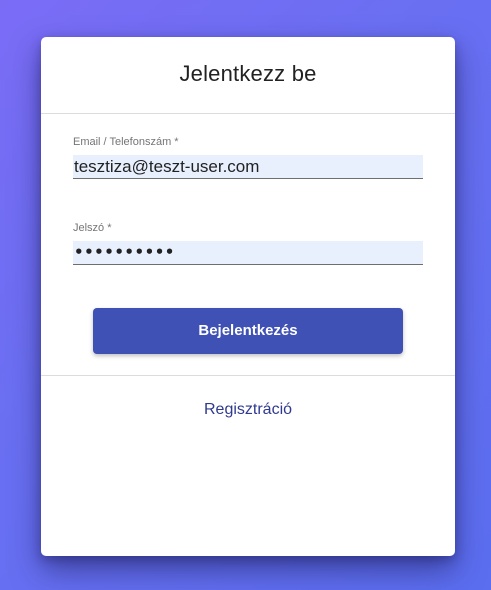  I want to click on email-label: Email / Telefonszám *, so click(126, 142).